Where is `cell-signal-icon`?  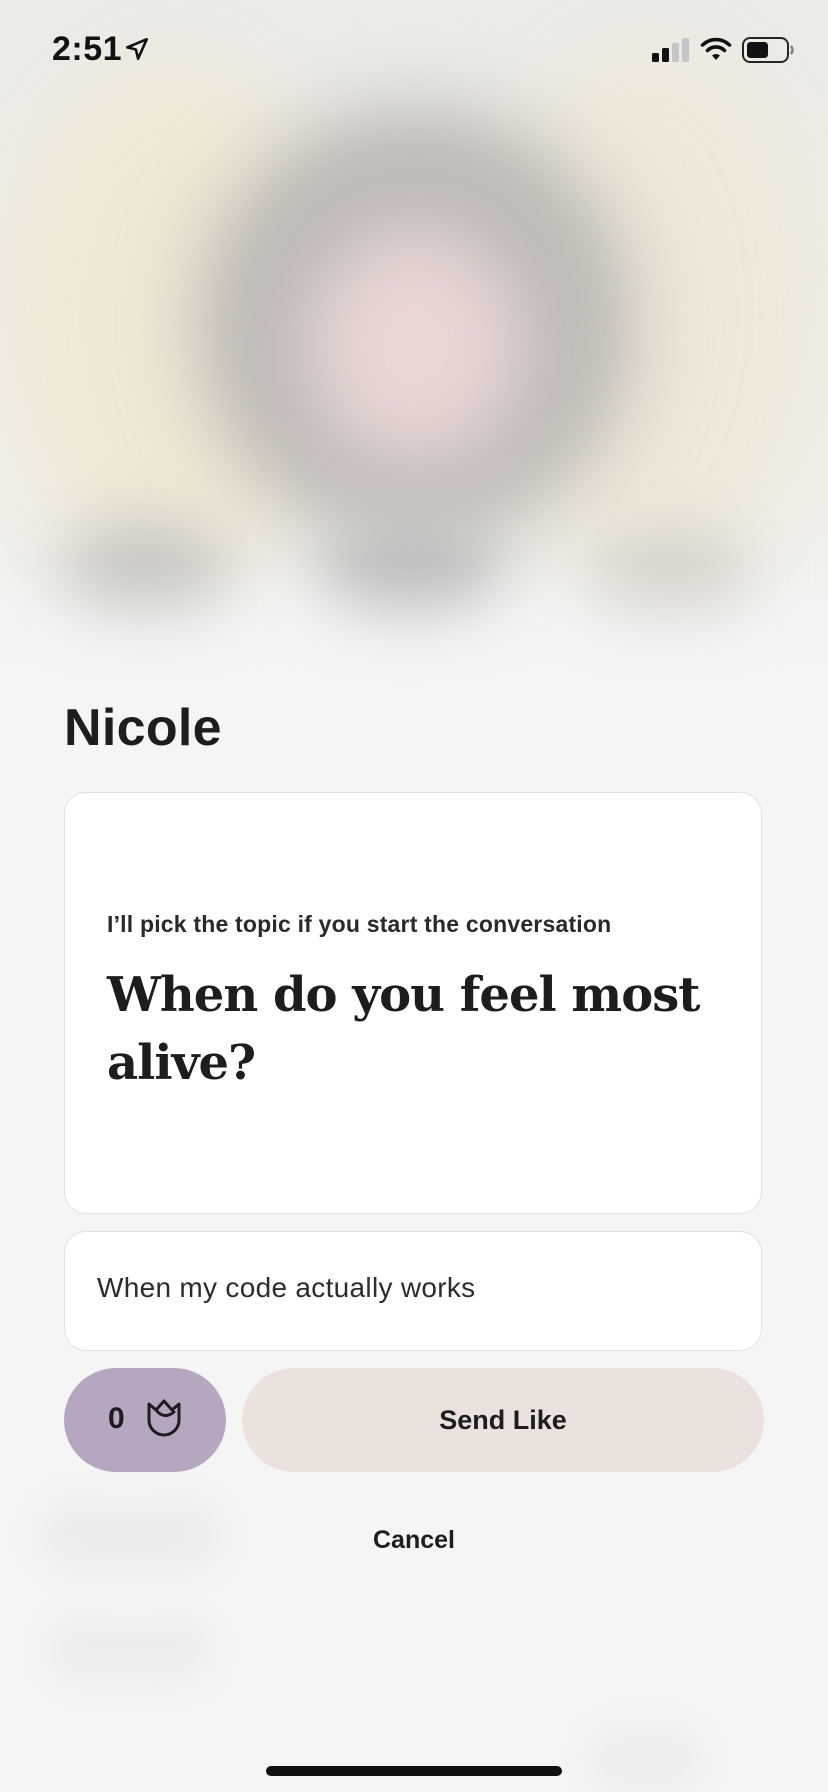
cell-signal-icon is located at coordinates (670, 50).